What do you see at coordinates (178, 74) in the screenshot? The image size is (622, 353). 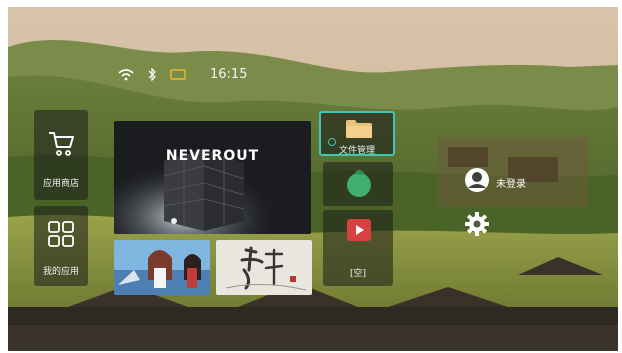 I see `screen-cast-icon` at bounding box center [178, 74].